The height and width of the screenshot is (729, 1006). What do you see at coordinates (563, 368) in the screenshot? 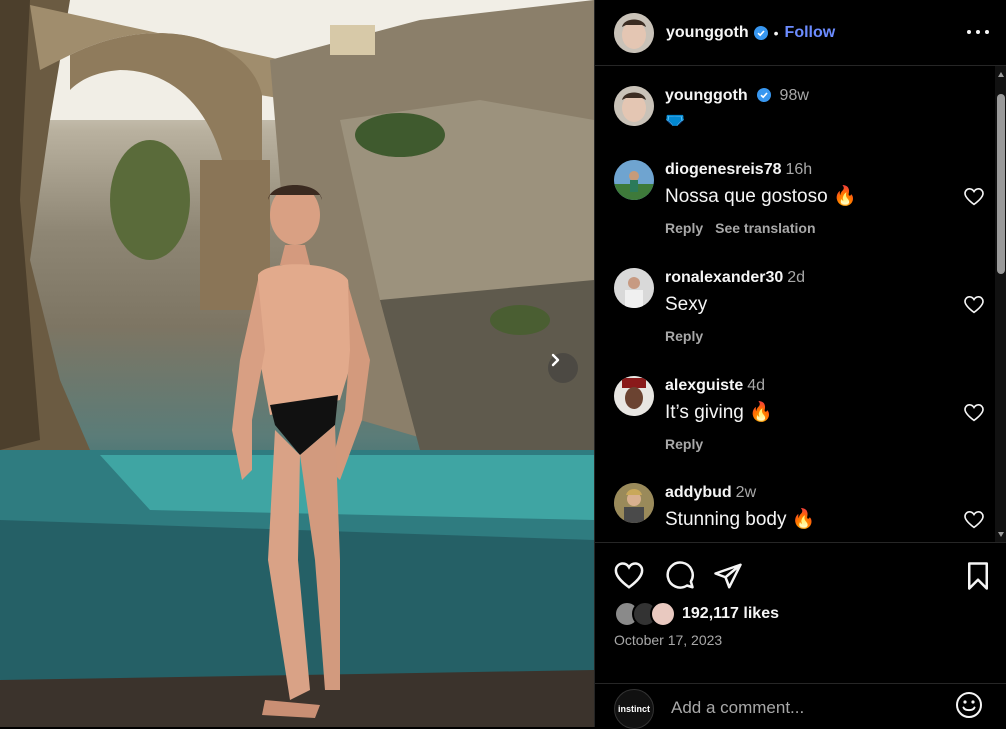
I see `next-image-button` at bounding box center [563, 368].